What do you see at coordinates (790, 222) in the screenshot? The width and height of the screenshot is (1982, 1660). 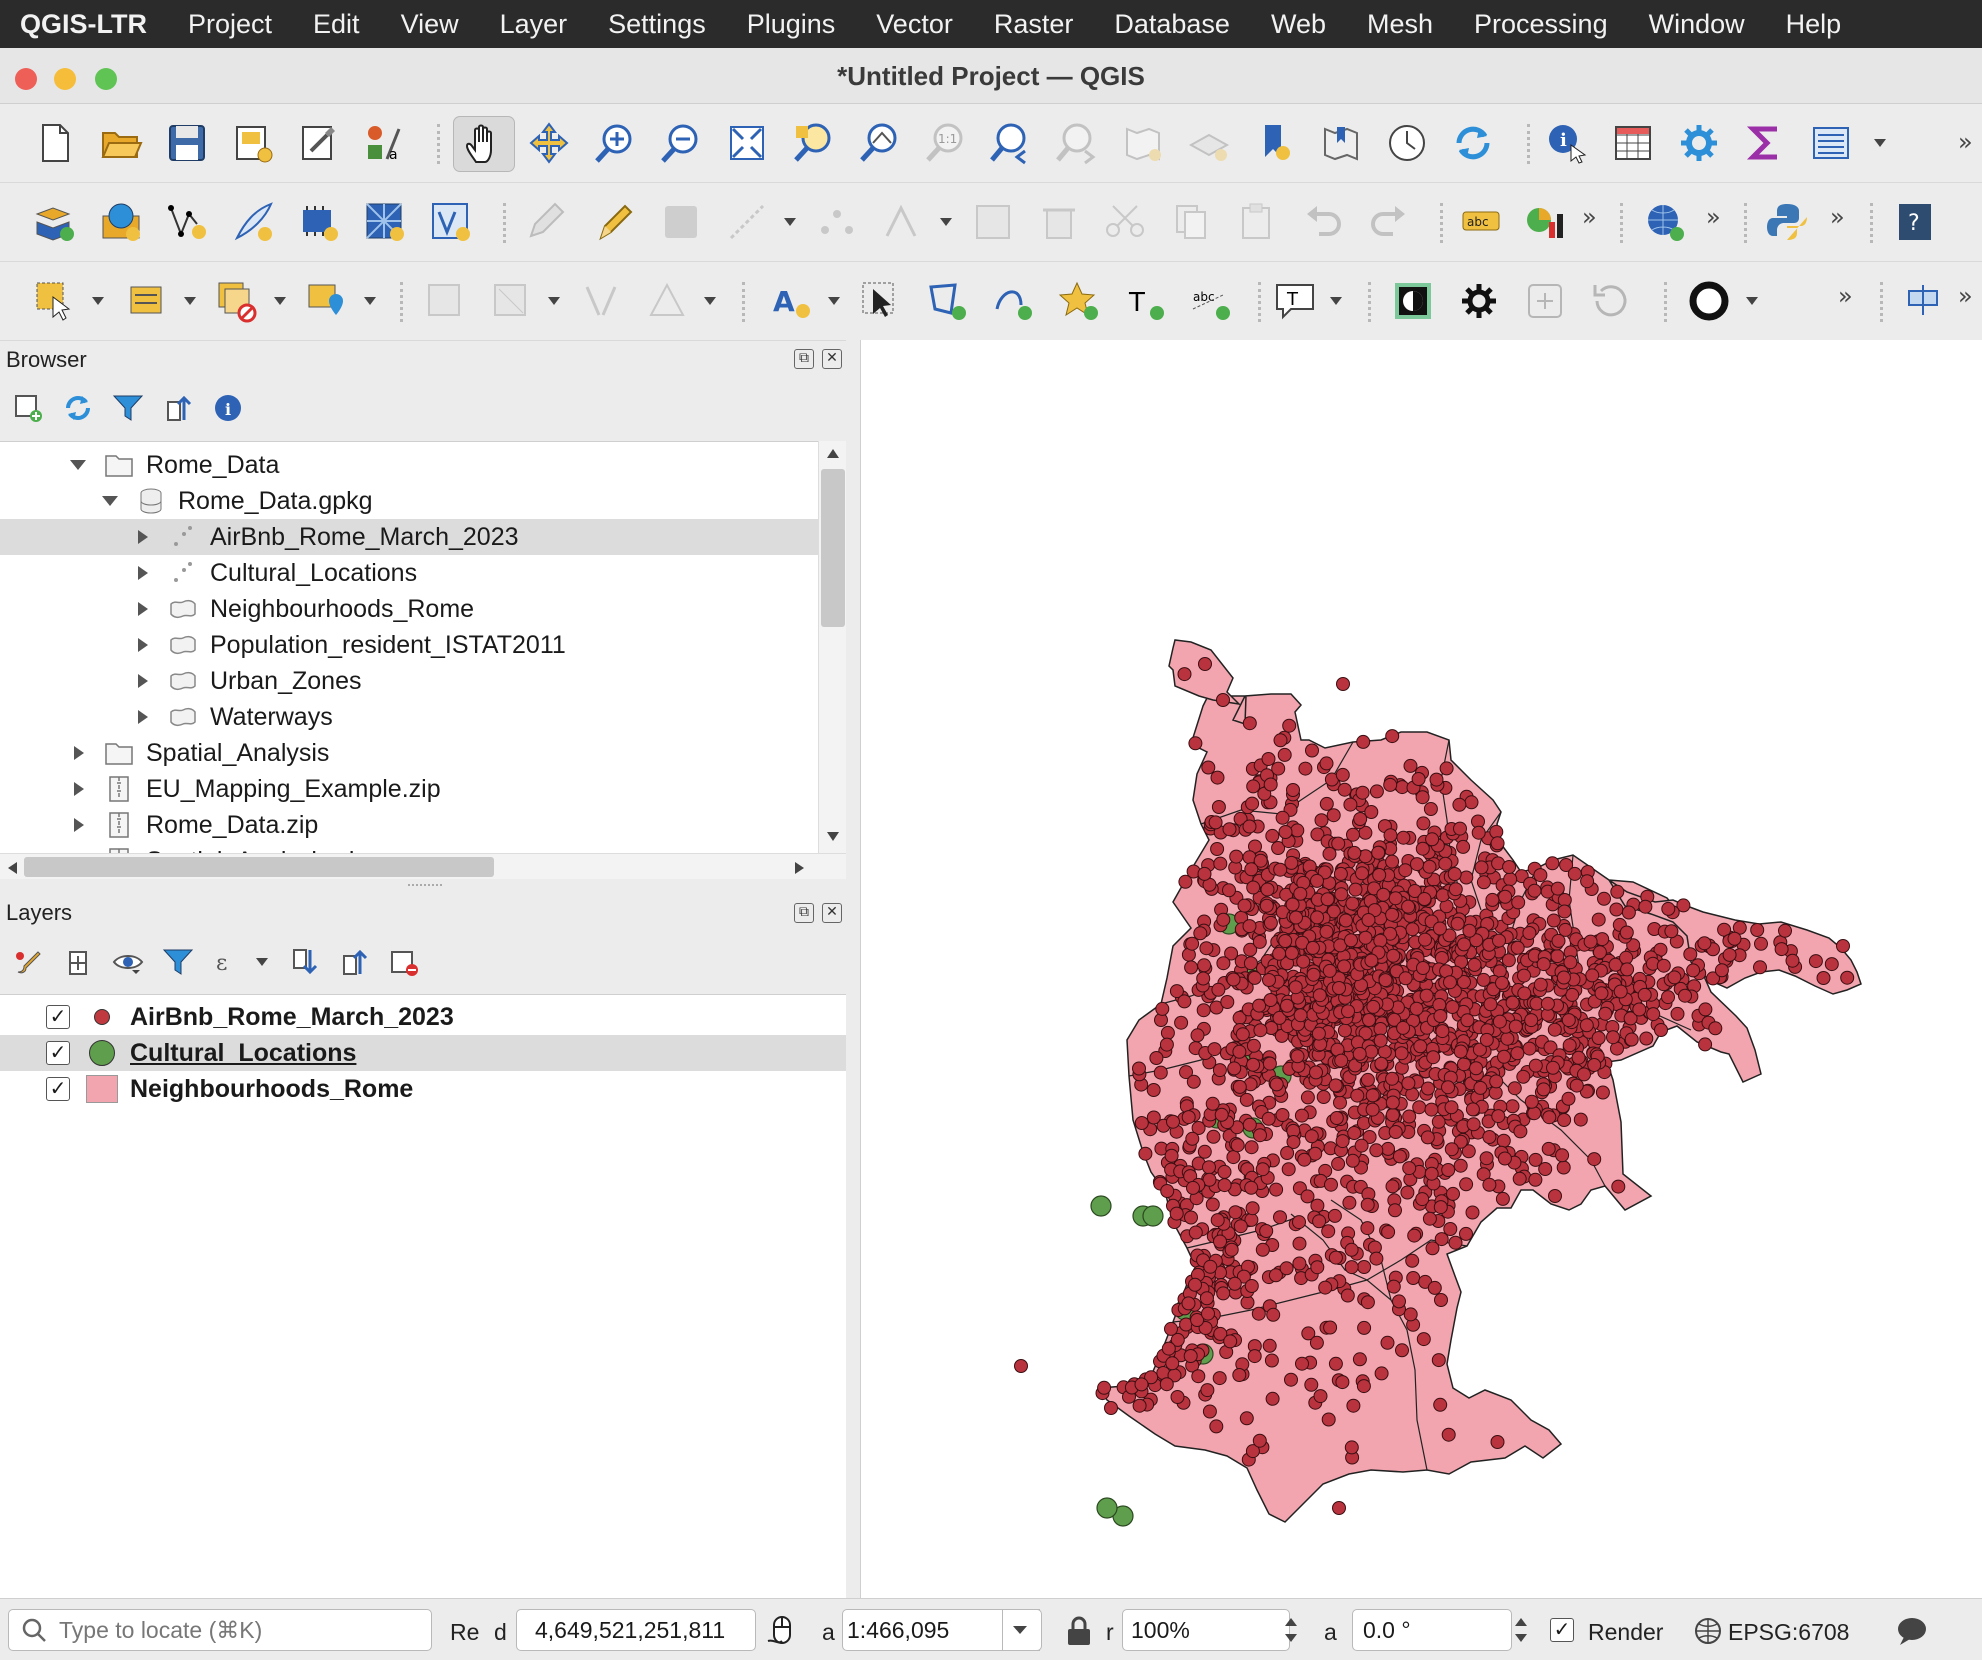 I see `digitize-dropdown` at bounding box center [790, 222].